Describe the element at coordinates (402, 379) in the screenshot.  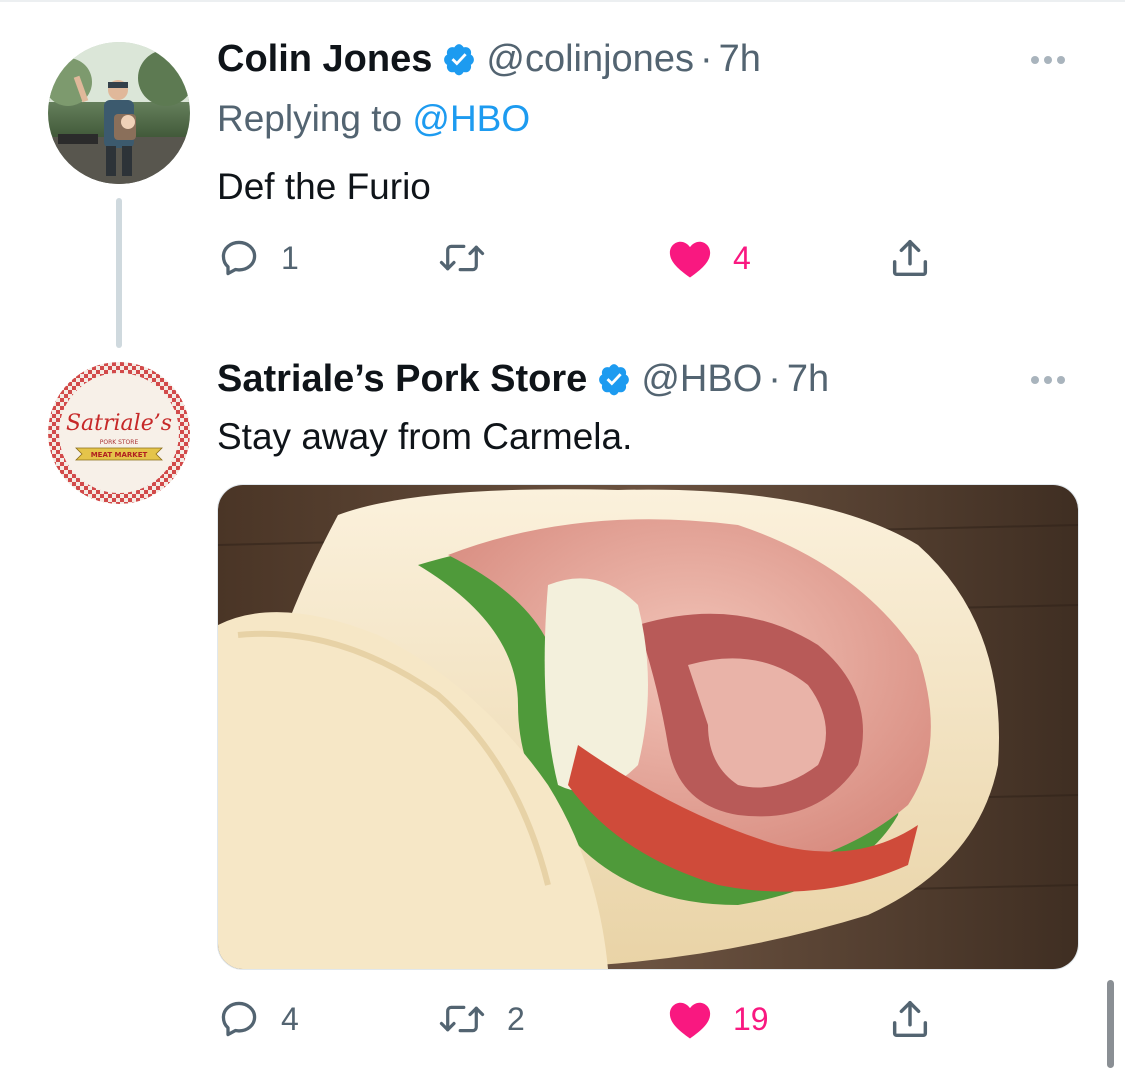
I see `display-name: Satriale’s Pork Store` at that location.